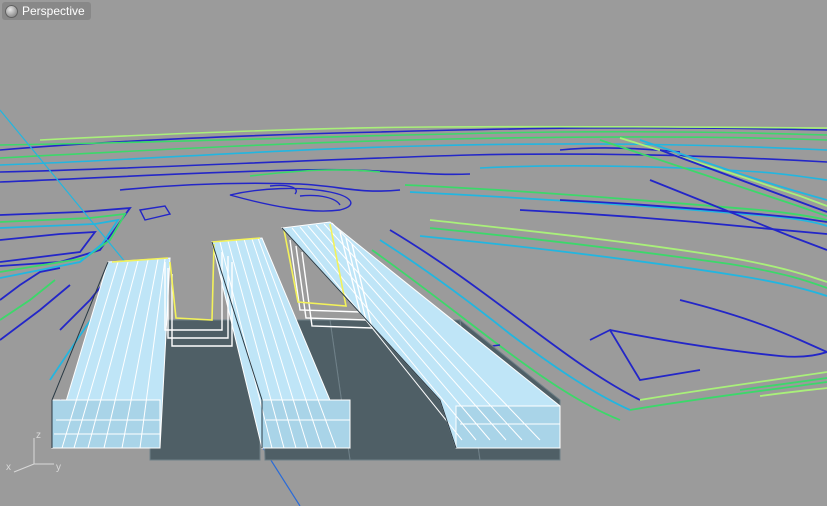 Image resolution: width=827 pixels, height=506 pixels. Describe the element at coordinates (38, 453) in the screenshot. I see `axis-gizmo: z x y` at that location.